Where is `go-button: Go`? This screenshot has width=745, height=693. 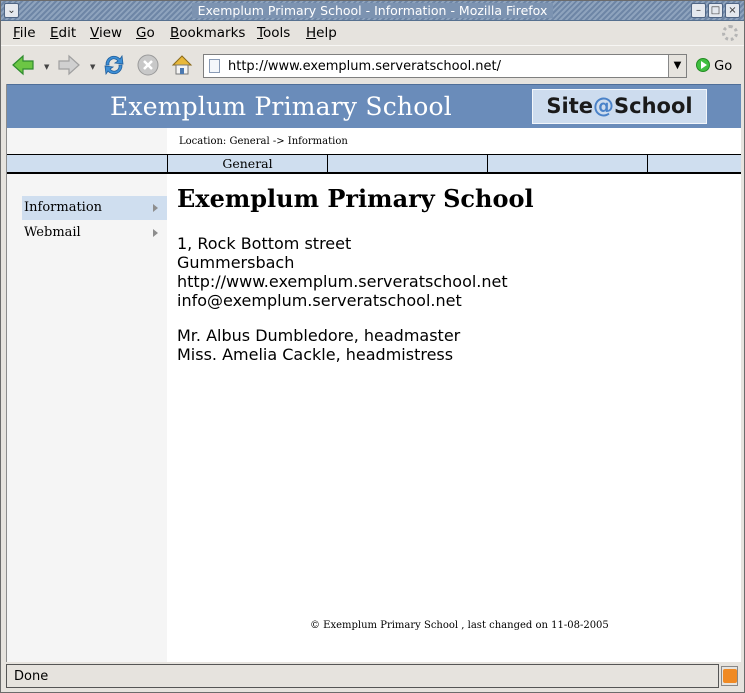
go-button: Go is located at coordinates (714, 66).